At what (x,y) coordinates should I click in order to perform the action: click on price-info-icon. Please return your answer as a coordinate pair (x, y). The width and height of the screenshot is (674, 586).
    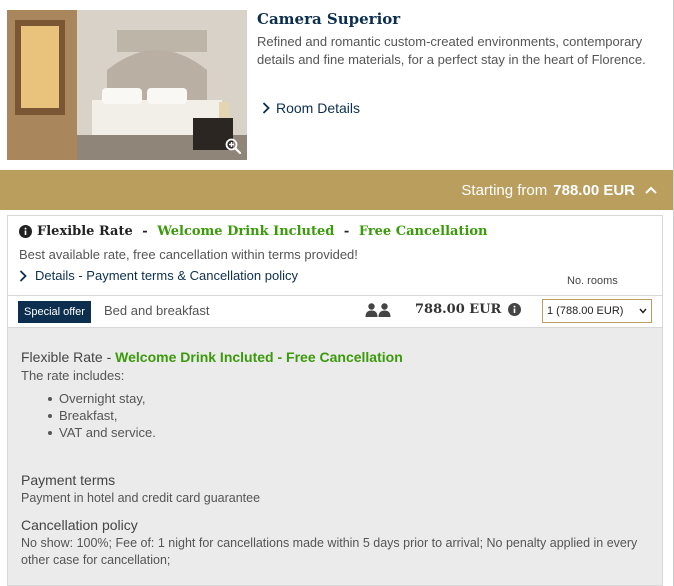
    Looking at the image, I should click on (515, 309).